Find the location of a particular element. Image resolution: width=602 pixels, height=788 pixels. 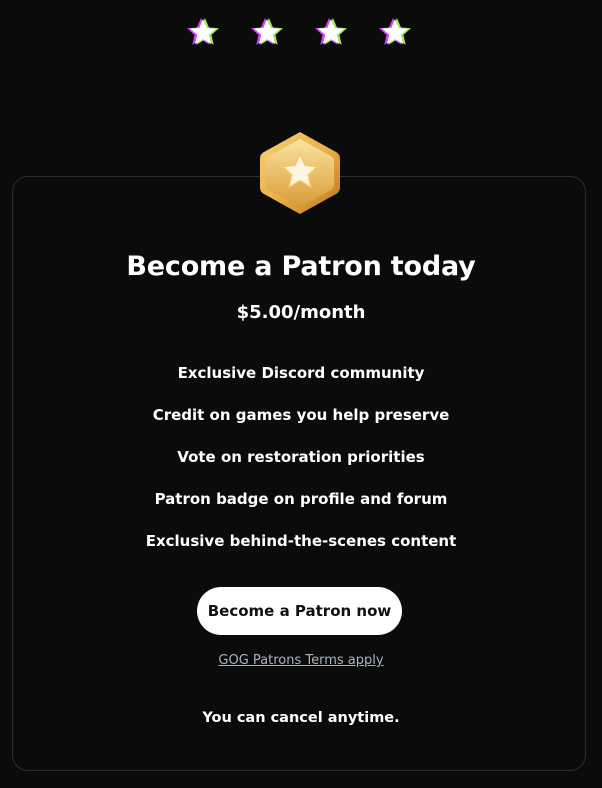

star-badge-icon is located at coordinates (300, 173).